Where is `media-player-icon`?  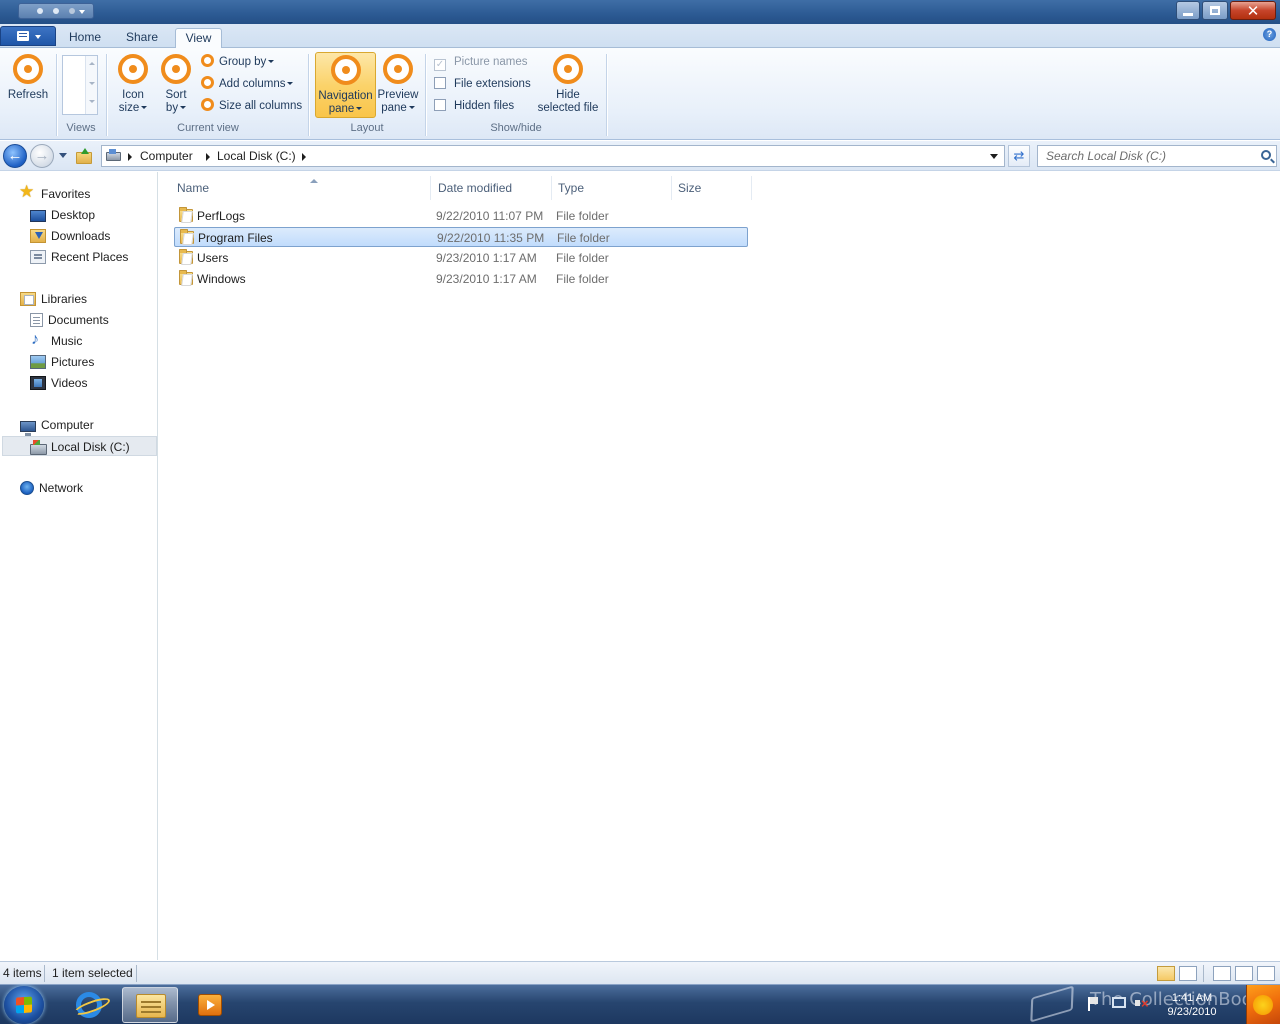
media-player-icon is located at coordinates (210, 1005).